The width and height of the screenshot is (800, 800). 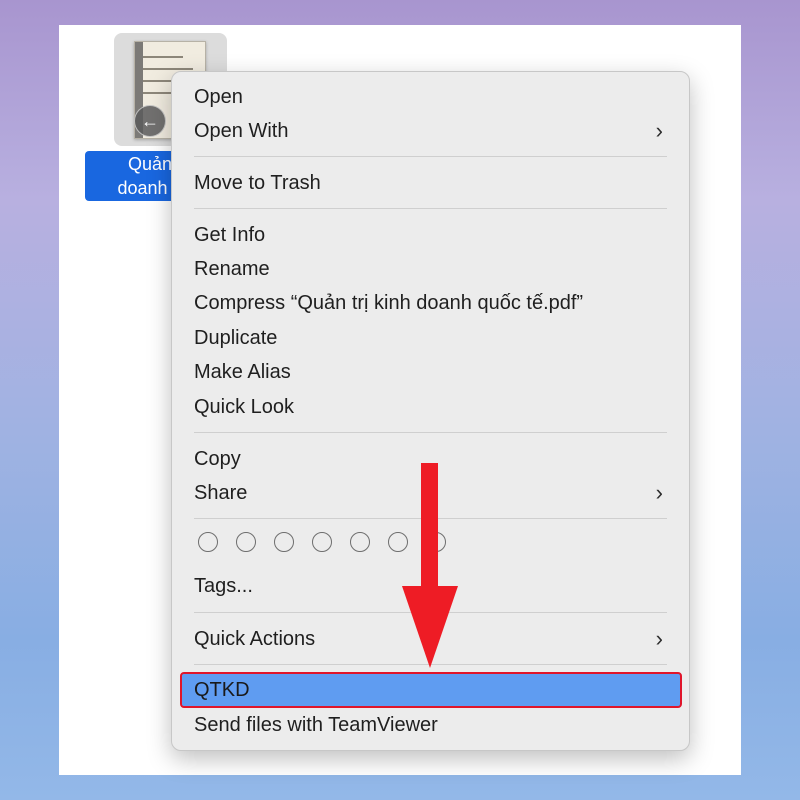 What do you see at coordinates (428, 97) in the screenshot?
I see `menu-item-open: Open` at bounding box center [428, 97].